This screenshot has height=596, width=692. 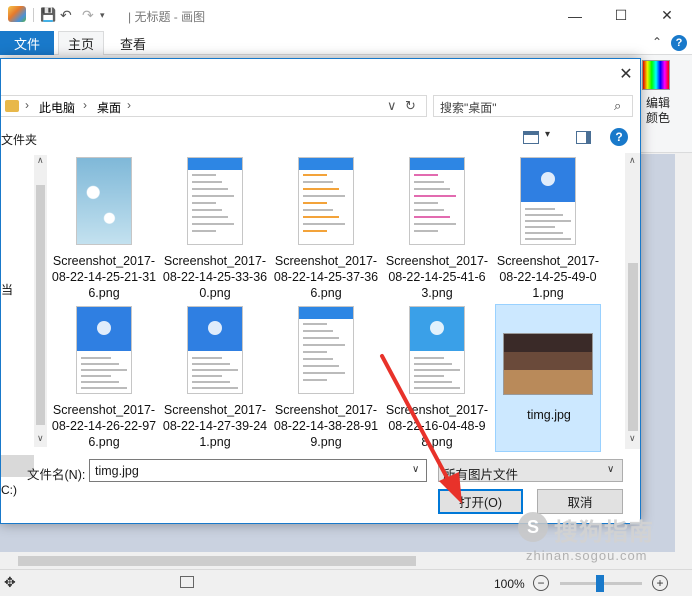 I want to click on title-bar: 💾 ↶ ↷ ▾ | 无标题 - 画图 — ☐ ✕, so click(x=346, y=15).